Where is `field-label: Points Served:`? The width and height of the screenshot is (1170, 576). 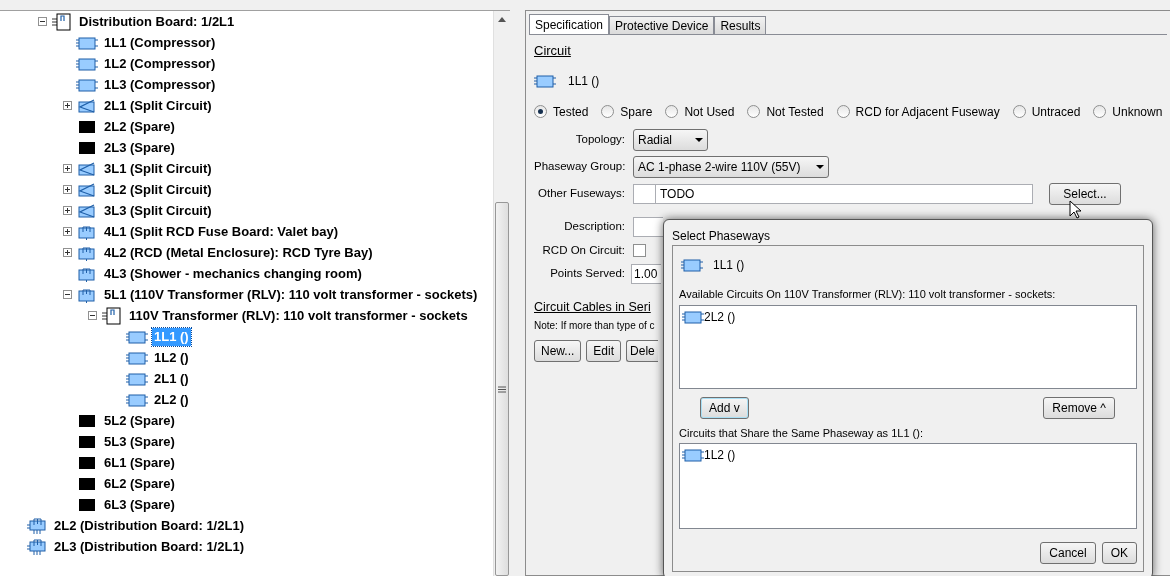 field-label: Points Served: is located at coordinates (587, 274).